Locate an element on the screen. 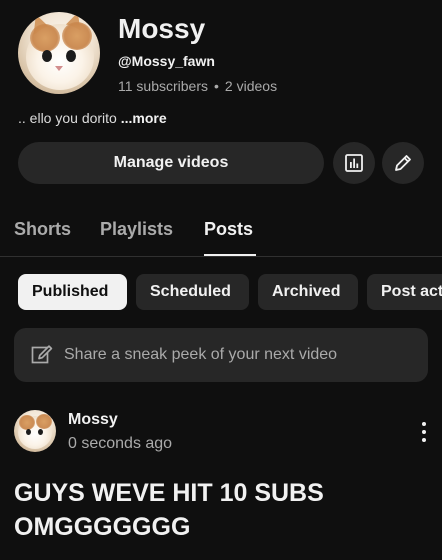 Image resolution: width=442 pixels, height=560 pixels. channel-stats: 11 subscribers • 2 videos is located at coordinates (197, 86).